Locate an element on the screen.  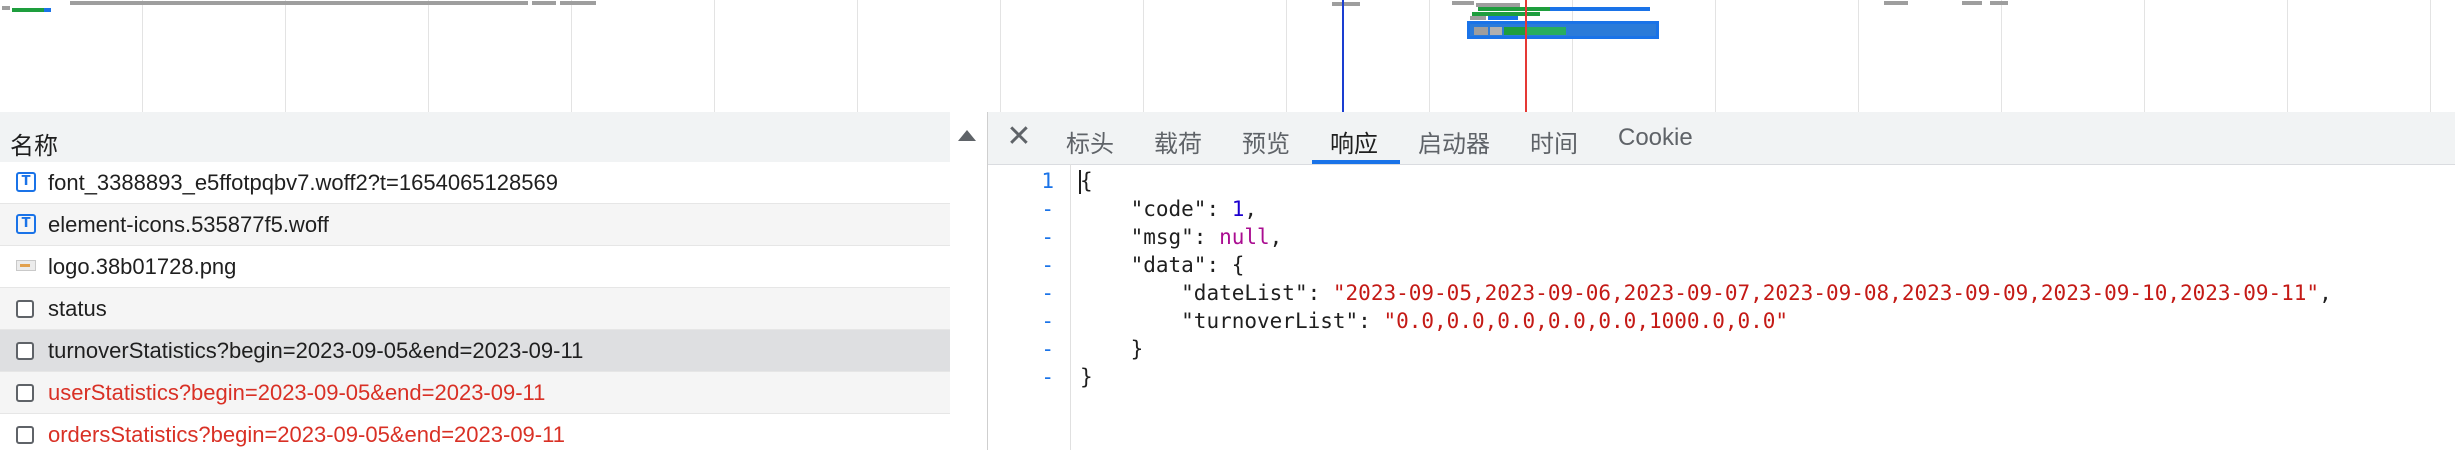
json-null: null is located at coordinates (1244, 237).